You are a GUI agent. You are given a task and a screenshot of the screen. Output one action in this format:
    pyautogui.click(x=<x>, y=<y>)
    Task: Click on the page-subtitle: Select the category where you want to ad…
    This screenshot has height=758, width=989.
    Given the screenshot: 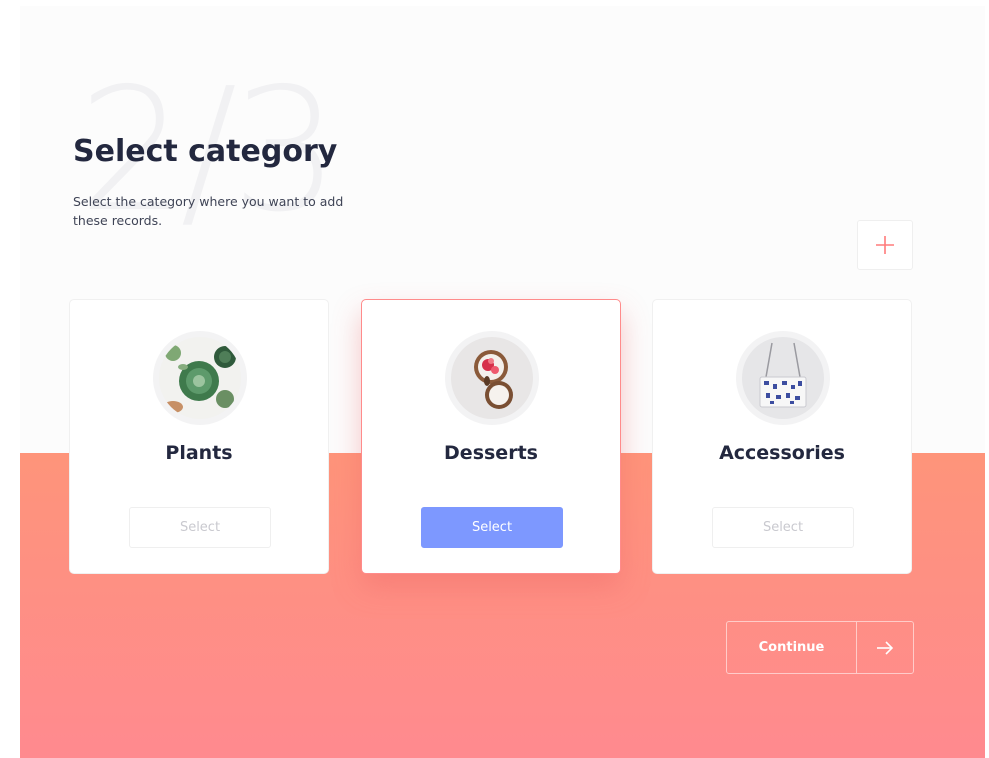 What is the action you would take?
    pyautogui.click(x=208, y=211)
    